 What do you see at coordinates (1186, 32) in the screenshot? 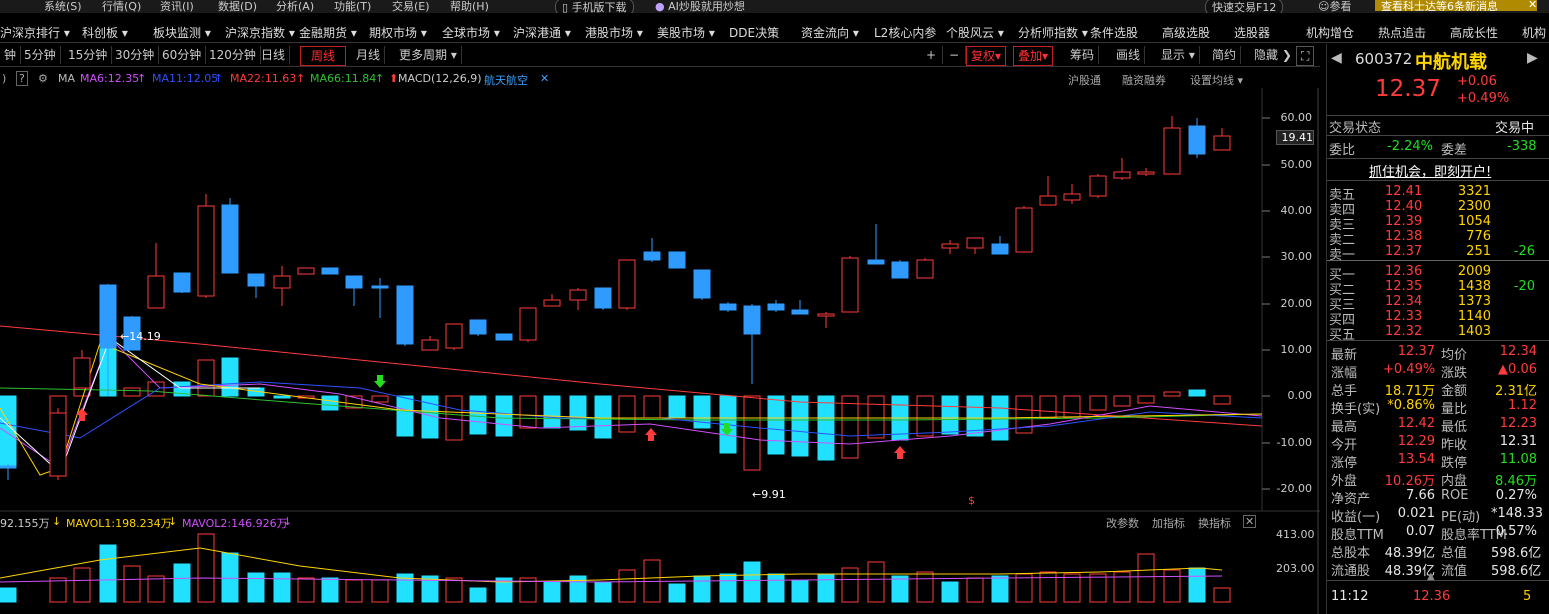
I see `nav-item: 高级选股` at bounding box center [1186, 32].